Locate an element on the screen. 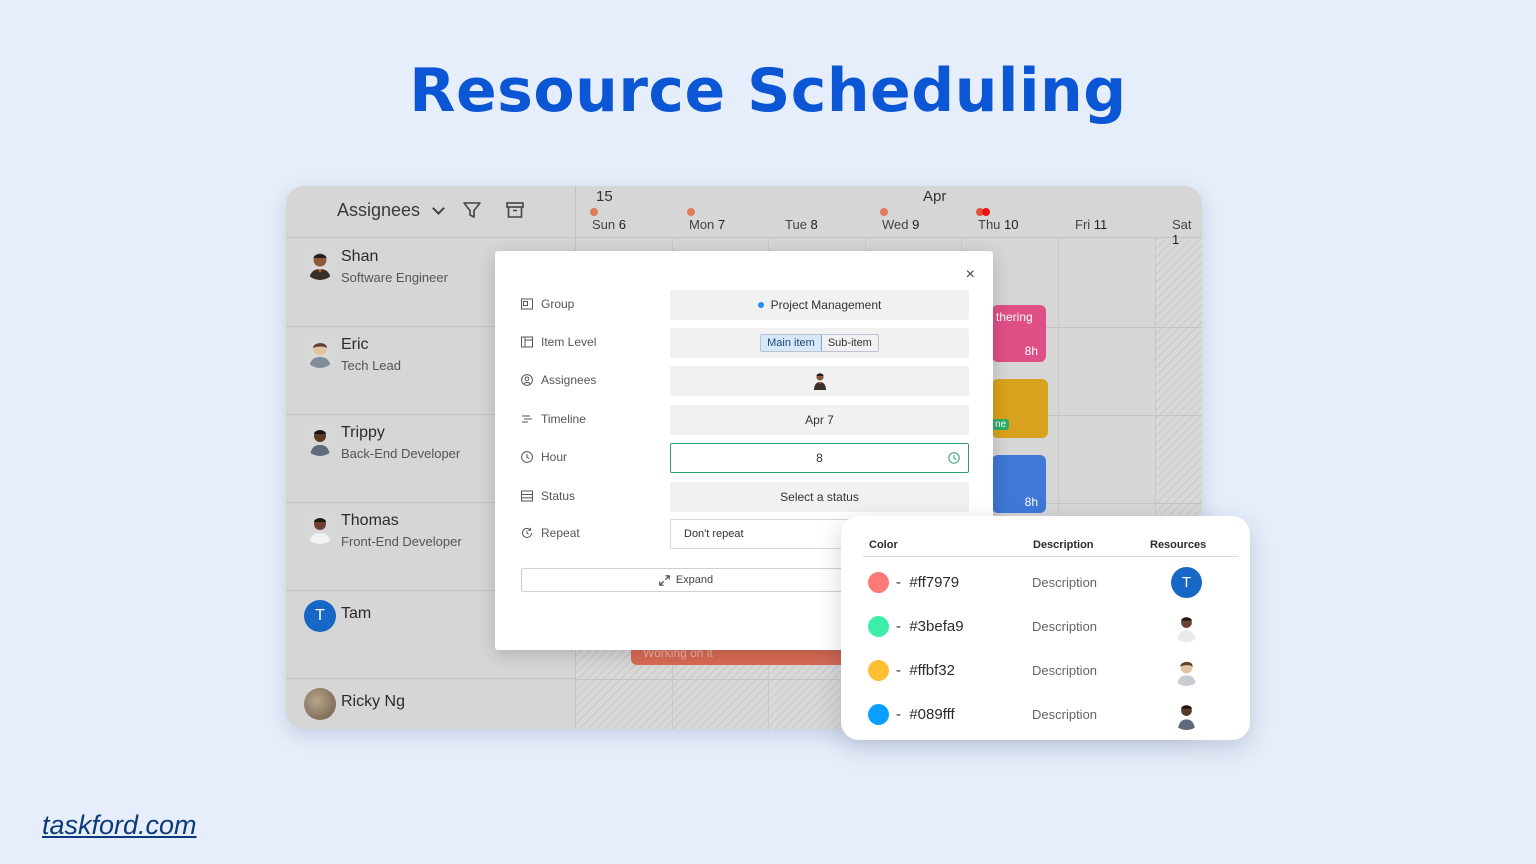 The width and height of the screenshot is (1536, 864). expand-icon is located at coordinates (664, 580).